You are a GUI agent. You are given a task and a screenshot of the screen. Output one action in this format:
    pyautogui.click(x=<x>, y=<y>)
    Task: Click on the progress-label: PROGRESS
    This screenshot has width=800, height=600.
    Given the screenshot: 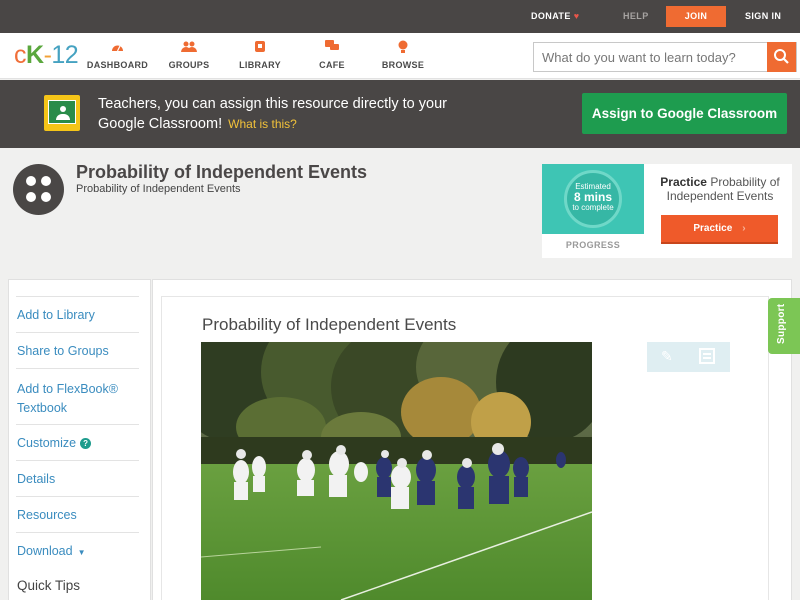 What is the action you would take?
    pyautogui.click(x=593, y=245)
    